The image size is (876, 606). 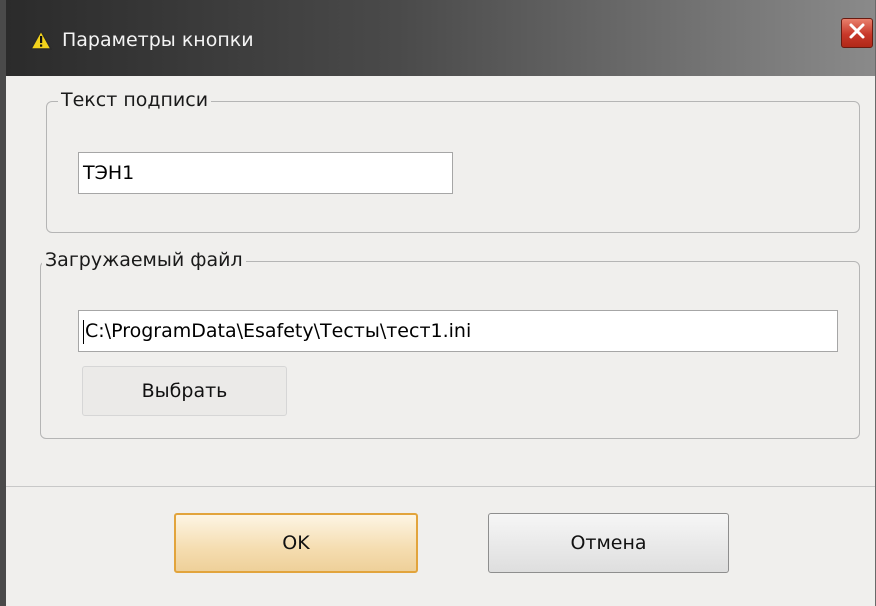 I want to click on caption-input: ТЭН1, so click(x=265, y=173).